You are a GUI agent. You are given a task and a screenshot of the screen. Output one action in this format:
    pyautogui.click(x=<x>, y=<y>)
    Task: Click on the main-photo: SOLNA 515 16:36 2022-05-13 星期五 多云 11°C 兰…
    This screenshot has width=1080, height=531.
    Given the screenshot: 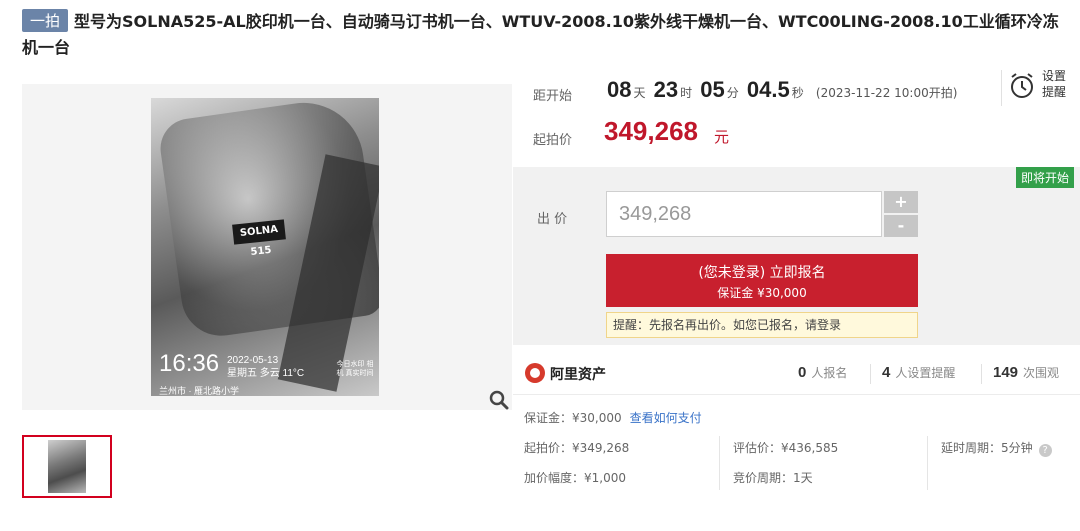 What is the action you would take?
    pyautogui.click(x=265, y=247)
    